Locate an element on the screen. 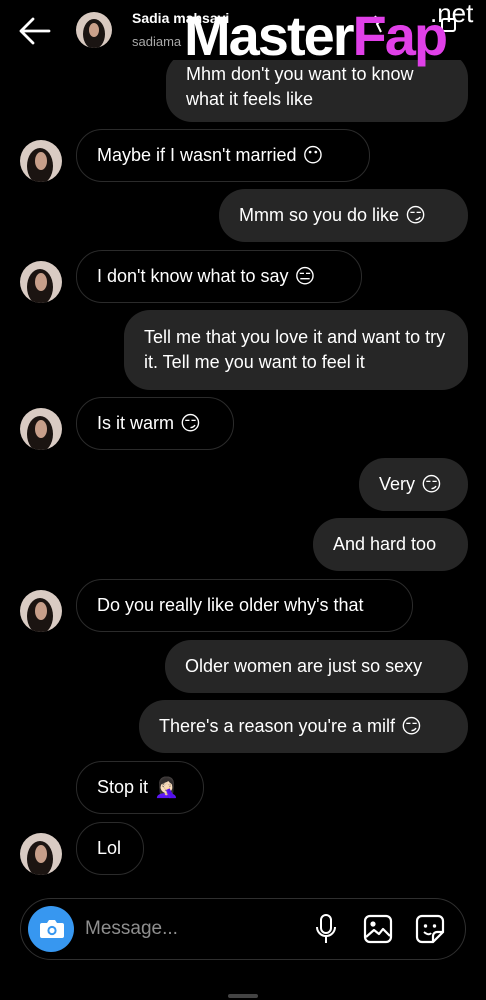 This screenshot has width=486, height=1000. emoji: 😶 is located at coordinates (313, 155).